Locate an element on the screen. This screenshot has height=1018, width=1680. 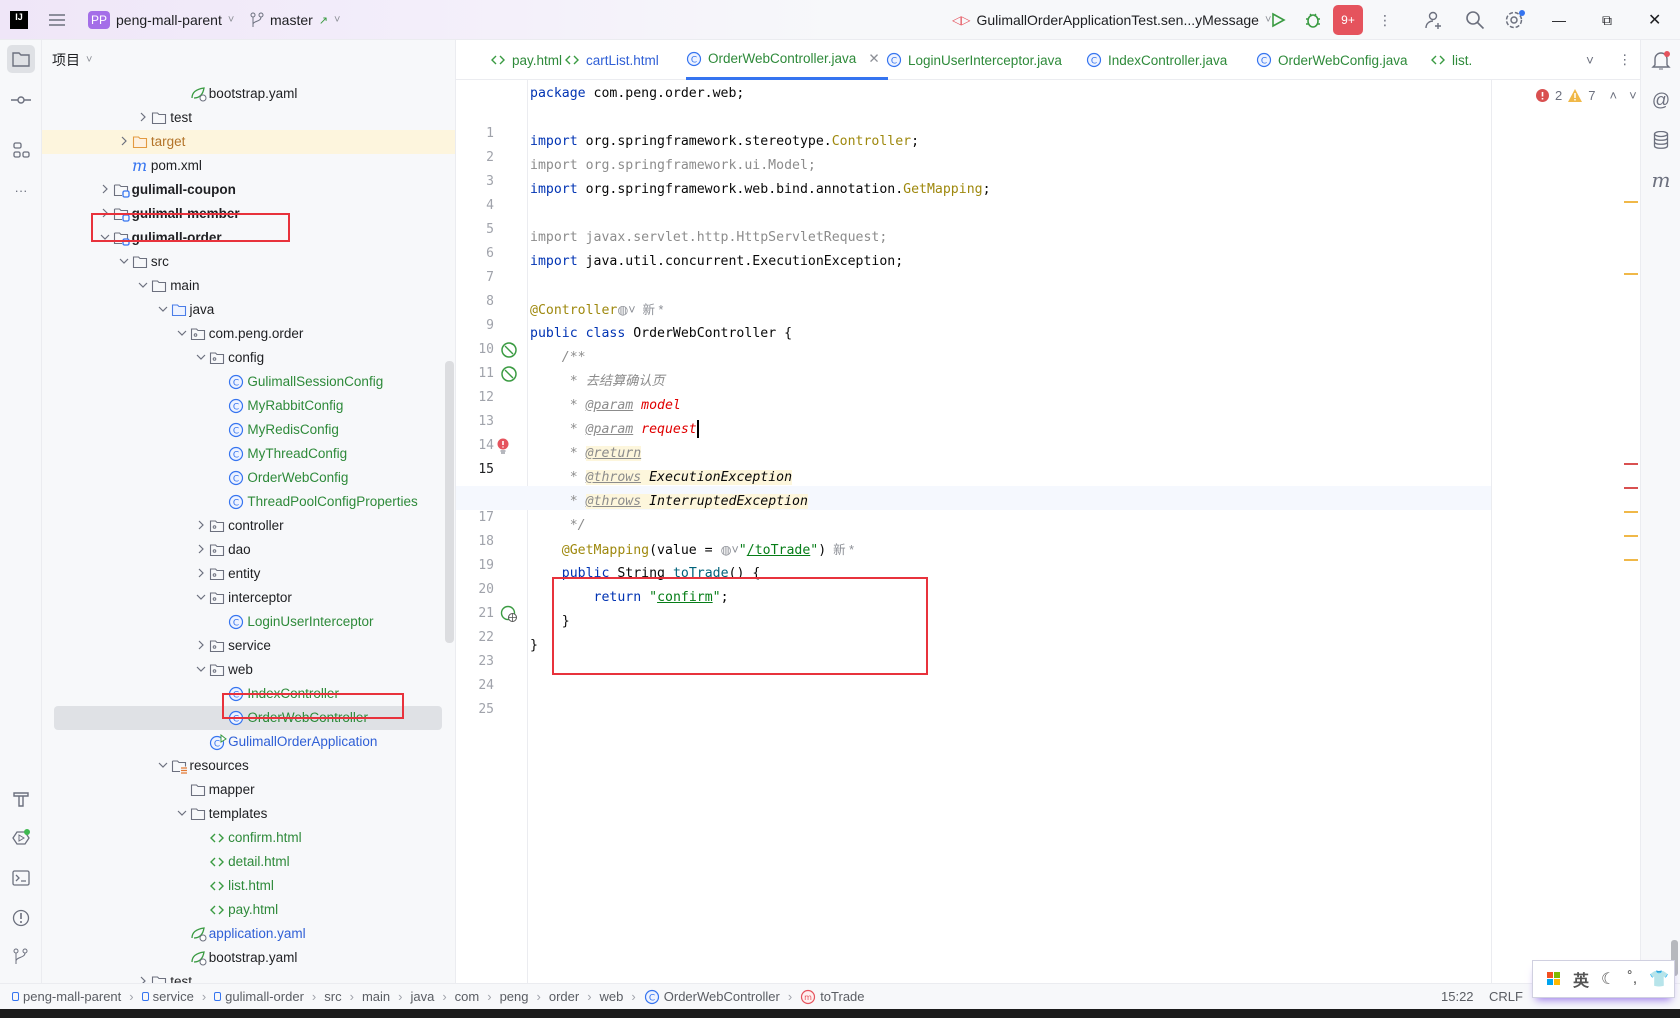
code-line: * @param model is located at coordinates (605, 406).